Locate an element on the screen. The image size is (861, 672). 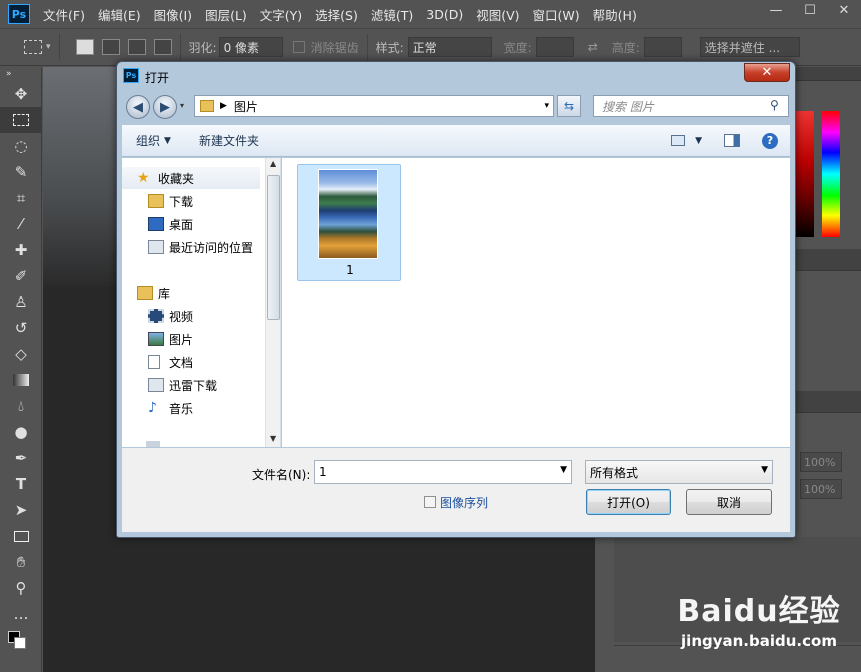
menu-select: 选择(S) is located at coordinates (336, 14).